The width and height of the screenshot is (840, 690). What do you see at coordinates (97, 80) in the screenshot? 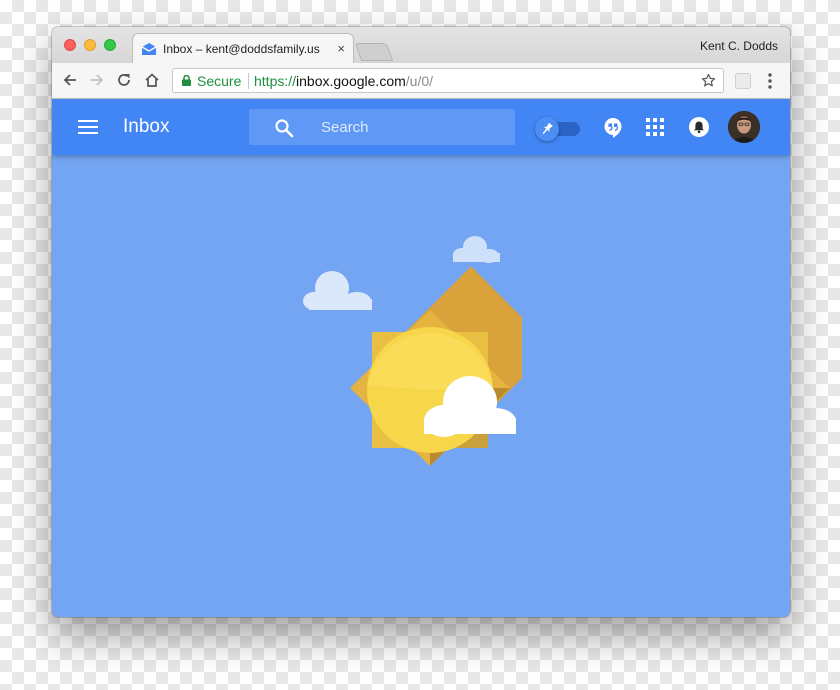
I see `forward-icon` at bounding box center [97, 80].